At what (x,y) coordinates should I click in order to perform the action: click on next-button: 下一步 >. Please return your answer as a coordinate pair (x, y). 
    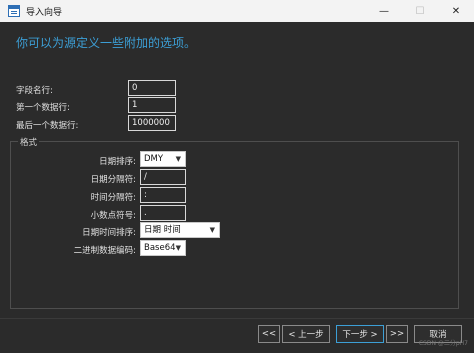
    Looking at the image, I should click on (360, 334).